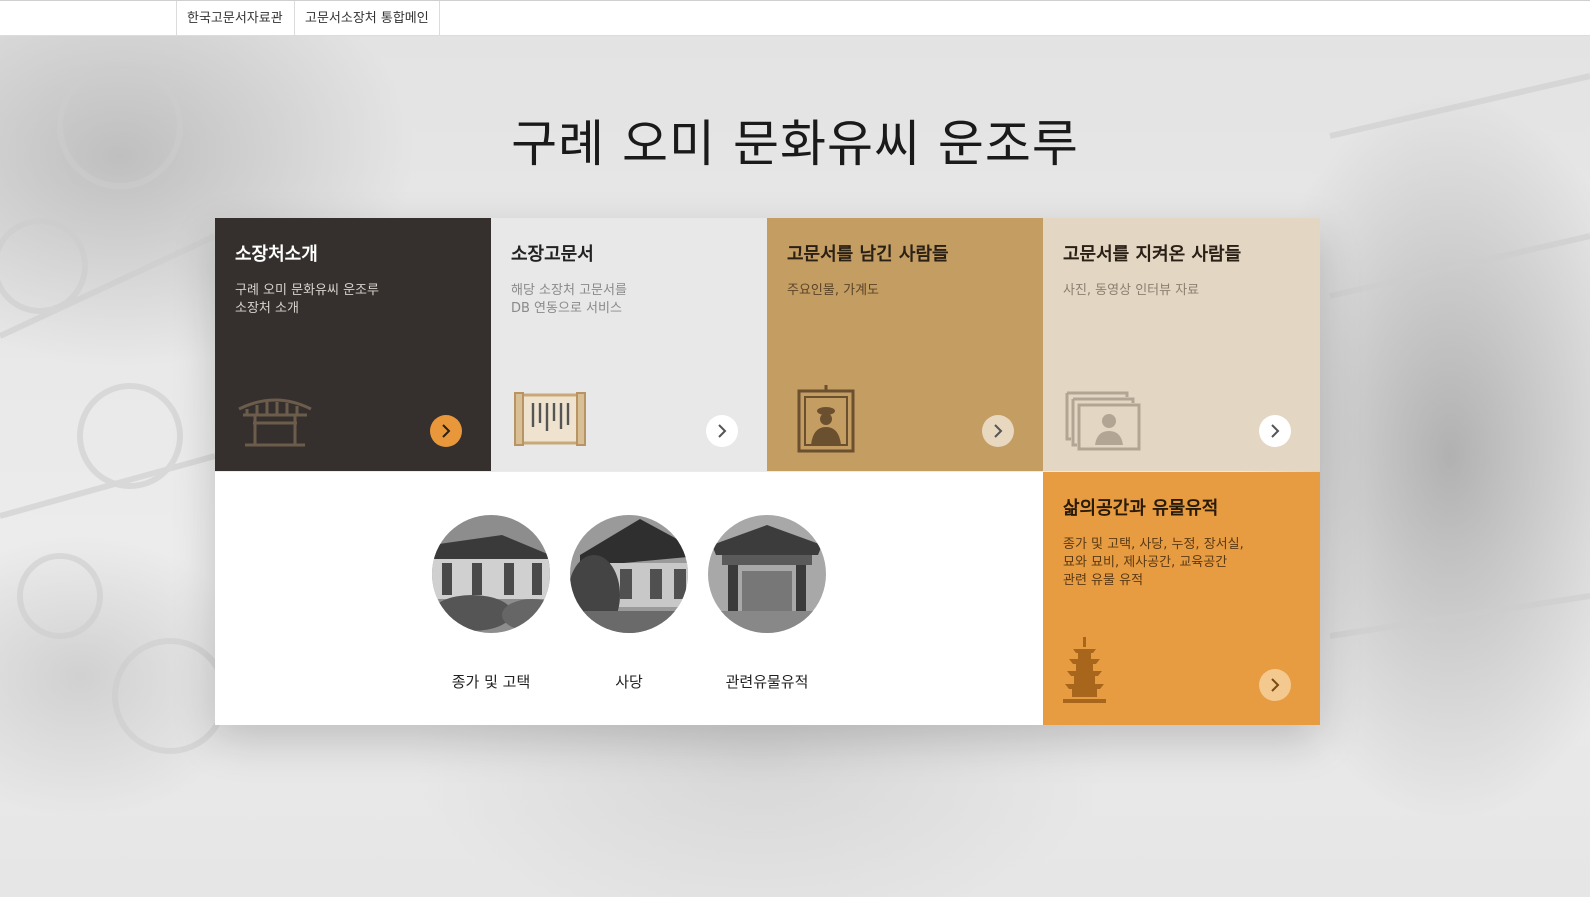 The height and width of the screenshot is (897, 1590). What do you see at coordinates (833, 290) in the screenshot?
I see `card-description: 주요인물, 가계도` at bounding box center [833, 290].